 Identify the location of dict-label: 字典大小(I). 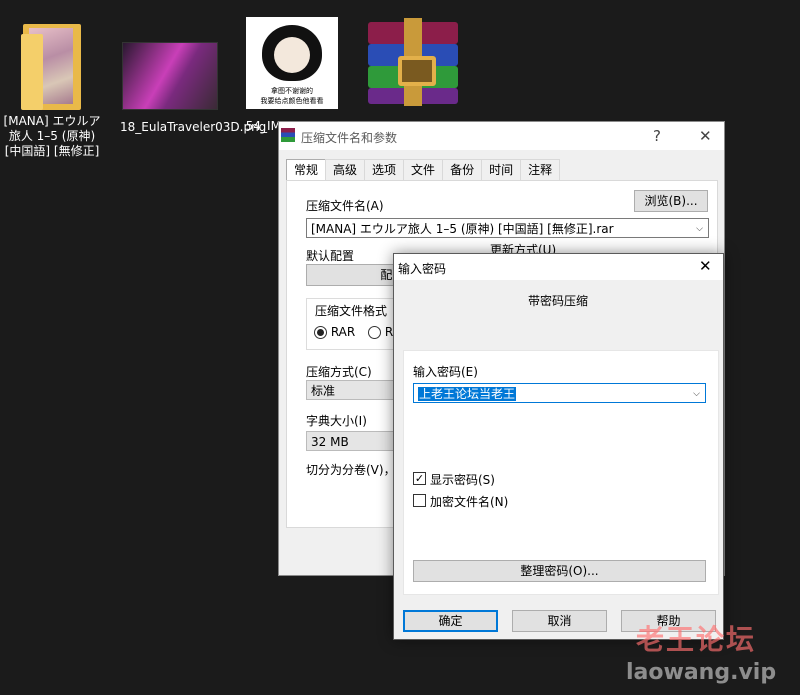
(336, 421).